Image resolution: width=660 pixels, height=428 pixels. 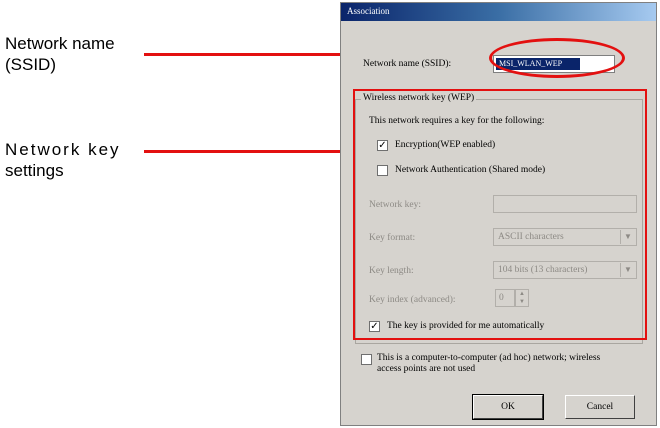 I want to click on dialog-title: Association, so click(x=368, y=11).